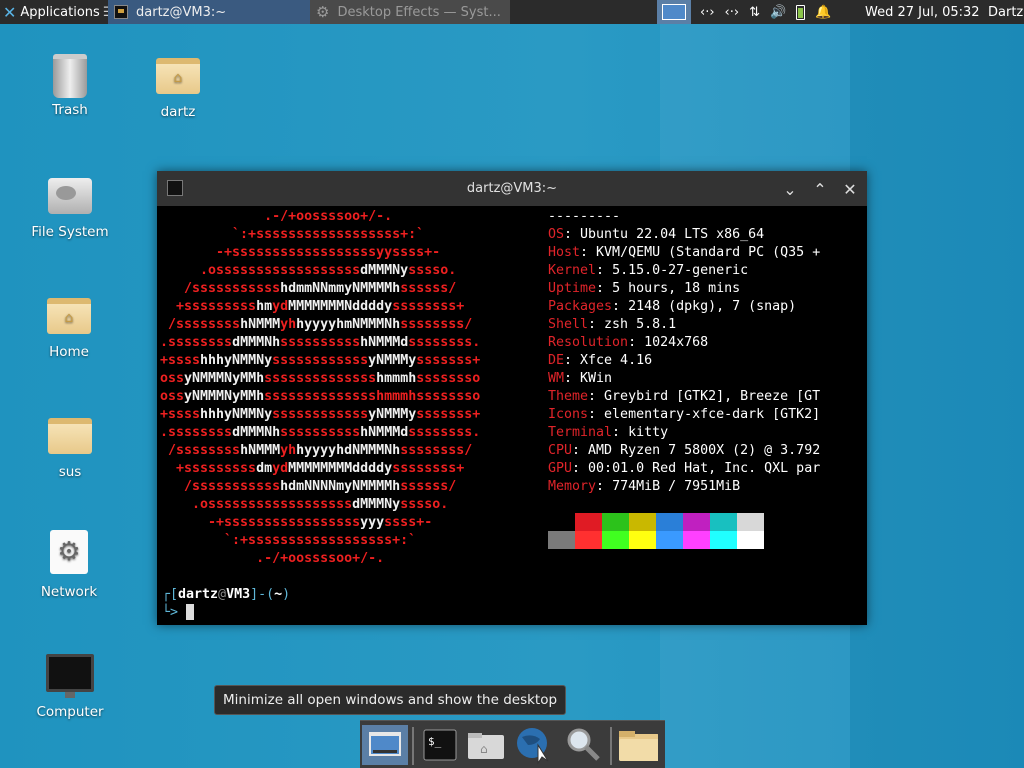 This screenshot has height=768, width=1024. Describe the element at coordinates (850, 189) in the screenshot. I see `close-button: ✕` at that location.